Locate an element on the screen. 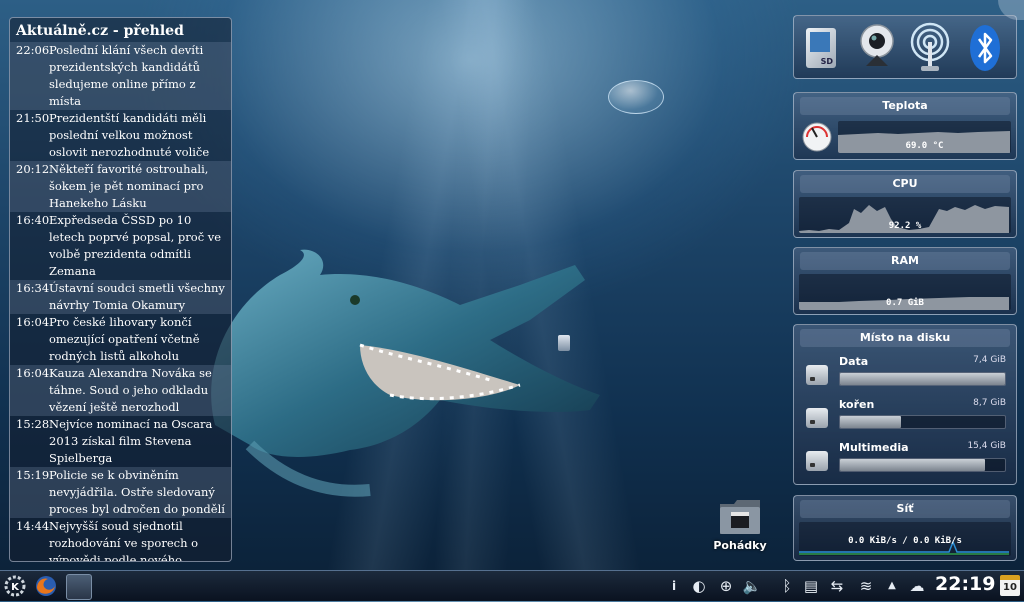  temperature-title: Teplota is located at coordinates (905, 106).